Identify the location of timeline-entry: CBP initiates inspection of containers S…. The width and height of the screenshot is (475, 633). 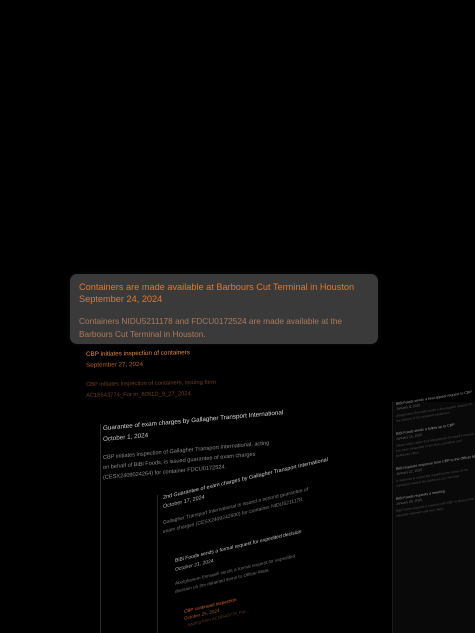
(171, 375).